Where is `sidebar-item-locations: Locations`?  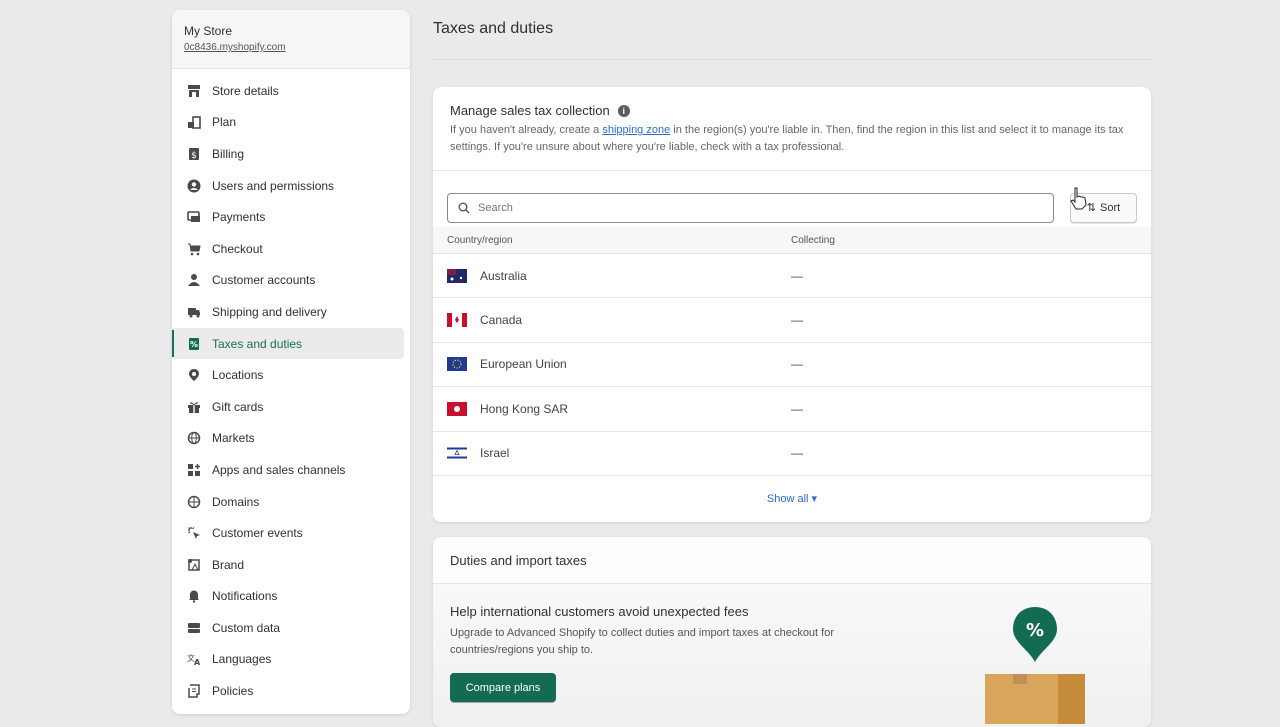 sidebar-item-locations: Locations is located at coordinates (288, 375).